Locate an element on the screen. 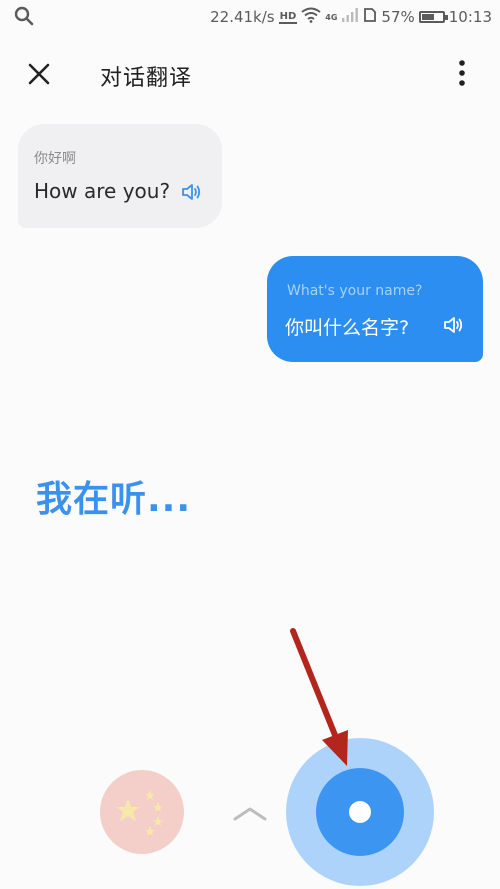 The width and height of the screenshot is (500, 889). sim-icon is located at coordinates (370, 17).